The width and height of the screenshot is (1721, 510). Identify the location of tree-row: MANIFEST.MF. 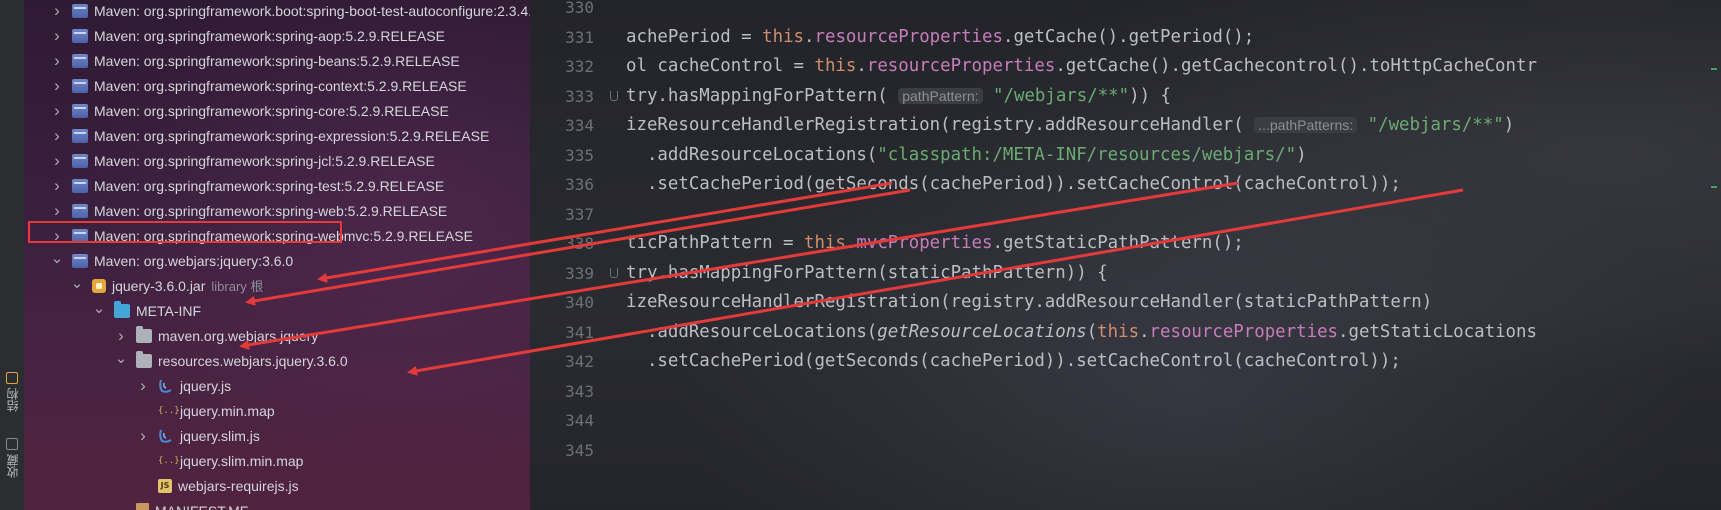
(181, 504).